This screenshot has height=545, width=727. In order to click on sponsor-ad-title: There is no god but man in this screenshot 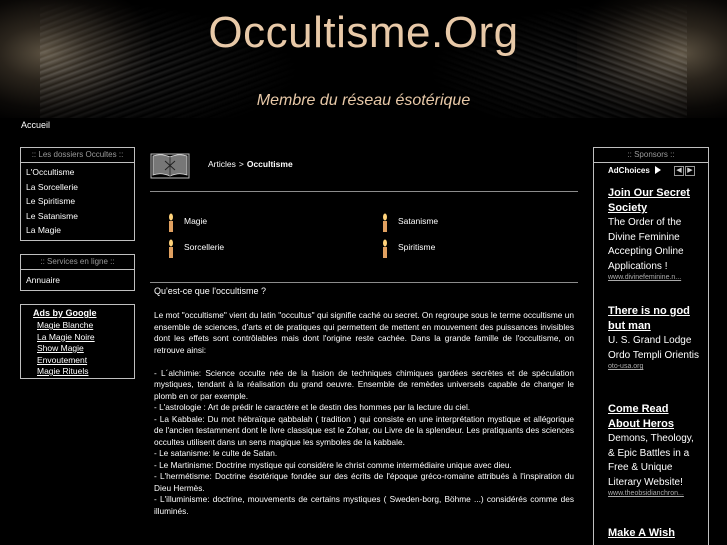, I will do `click(654, 319)`.